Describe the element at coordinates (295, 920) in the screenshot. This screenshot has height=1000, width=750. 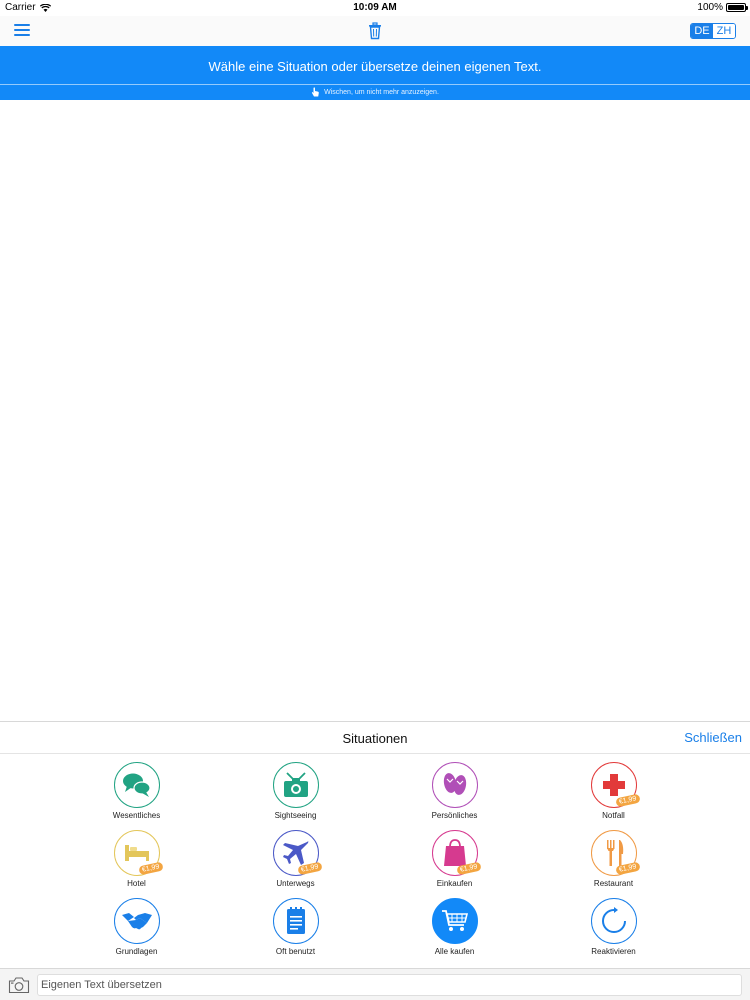
I see `notepad-icon` at that location.